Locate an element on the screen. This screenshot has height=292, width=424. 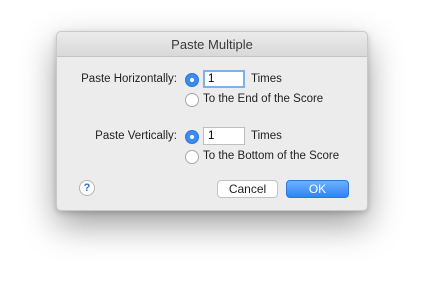
ok-button: OK is located at coordinates (317, 189).